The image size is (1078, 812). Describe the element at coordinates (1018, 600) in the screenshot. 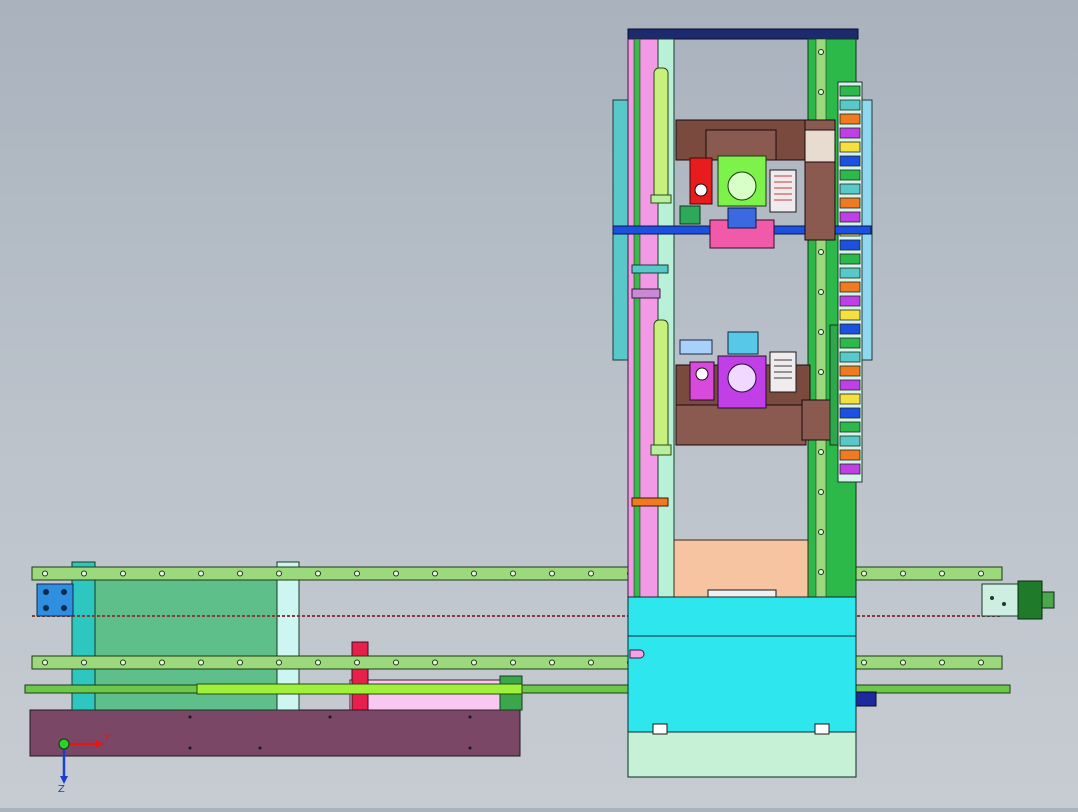

I see `right-drive-motor` at that location.